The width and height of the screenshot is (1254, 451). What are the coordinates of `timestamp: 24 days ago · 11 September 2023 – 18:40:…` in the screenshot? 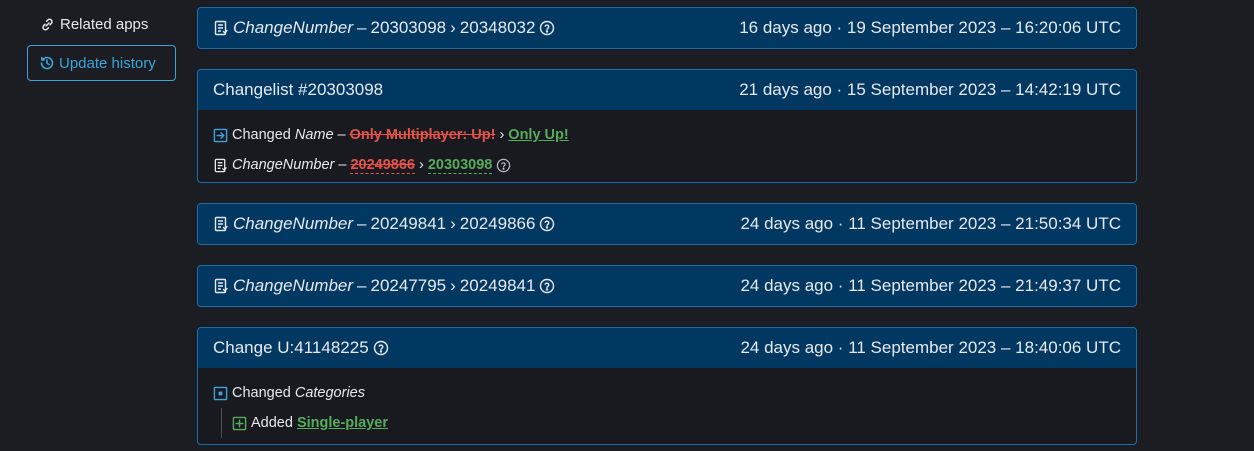 It's located at (930, 347).